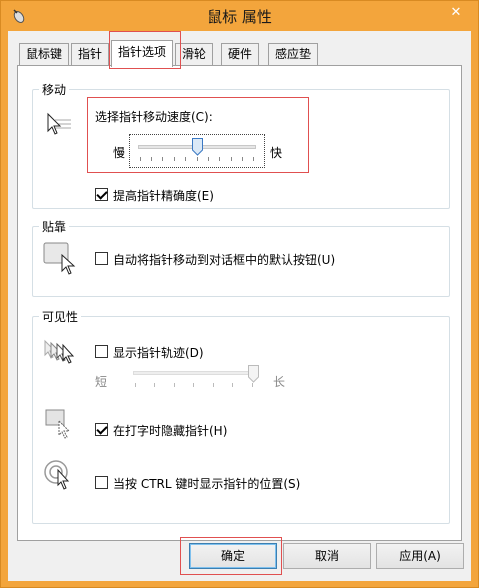  Describe the element at coordinates (60, 353) in the screenshot. I see `pointer-trails-icon` at that location.